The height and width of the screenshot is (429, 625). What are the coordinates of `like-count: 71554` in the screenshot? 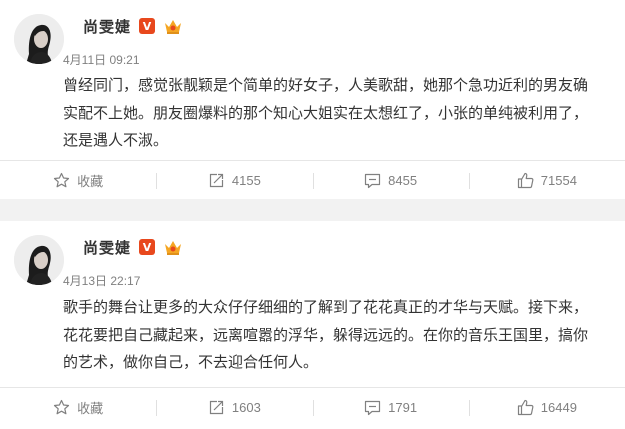 It's located at (558, 180).